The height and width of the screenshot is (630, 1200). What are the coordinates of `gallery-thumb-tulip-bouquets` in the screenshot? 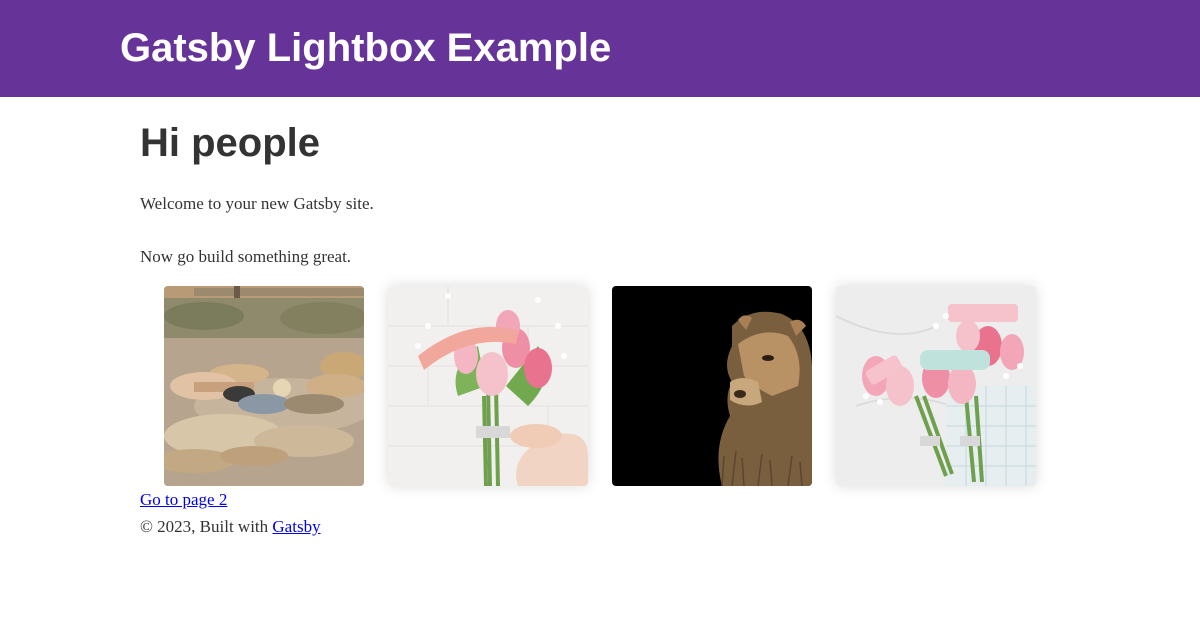 It's located at (936, 386).